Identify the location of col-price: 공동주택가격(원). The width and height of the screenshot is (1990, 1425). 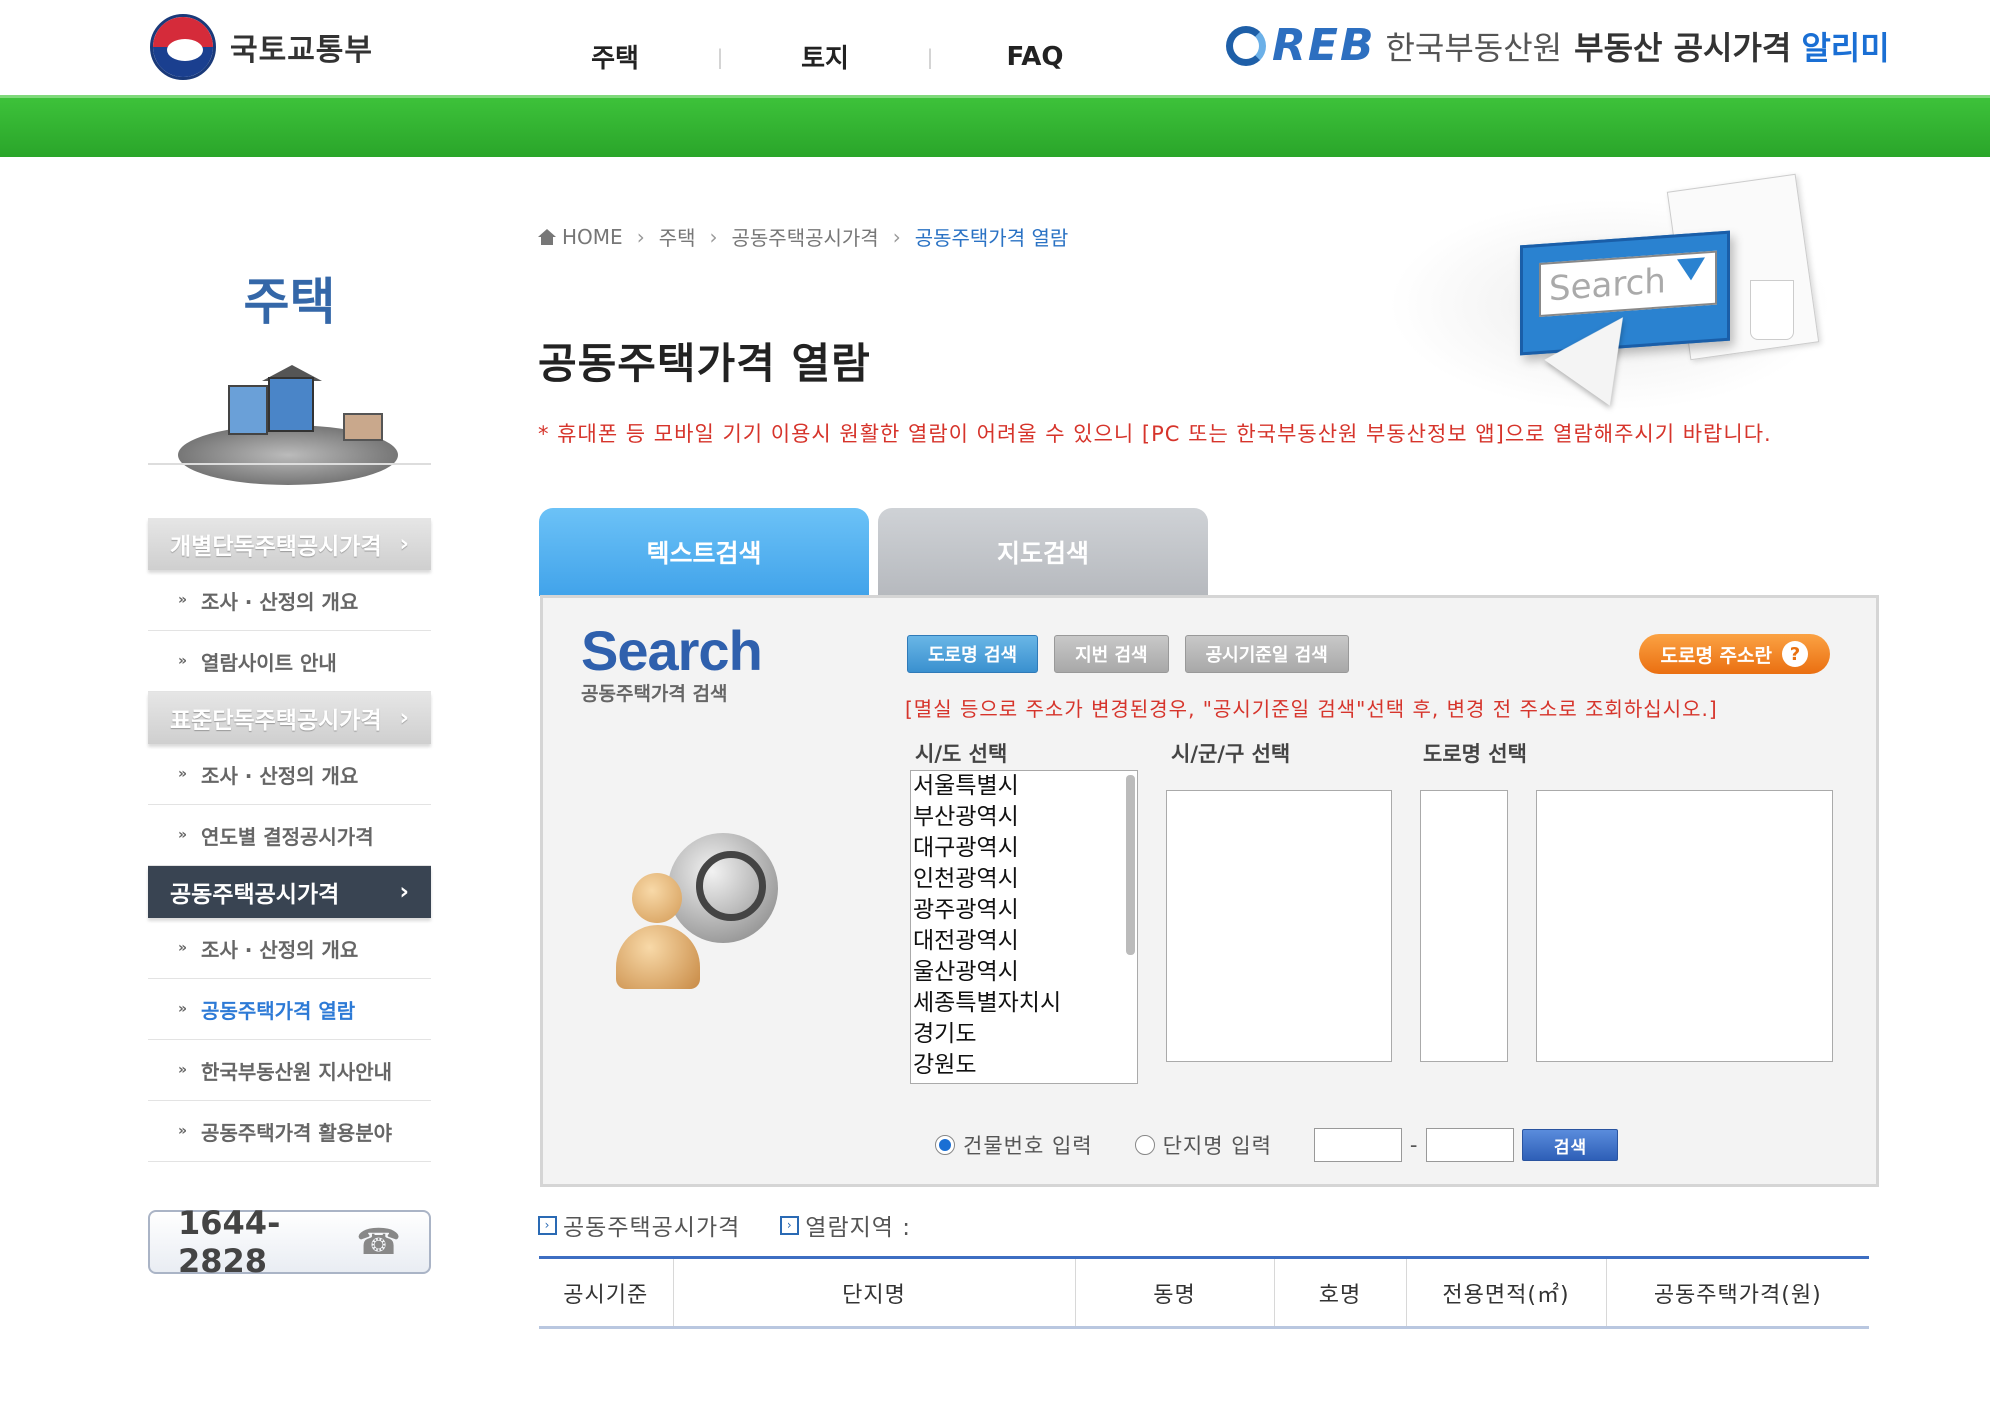
(1737, 1292).